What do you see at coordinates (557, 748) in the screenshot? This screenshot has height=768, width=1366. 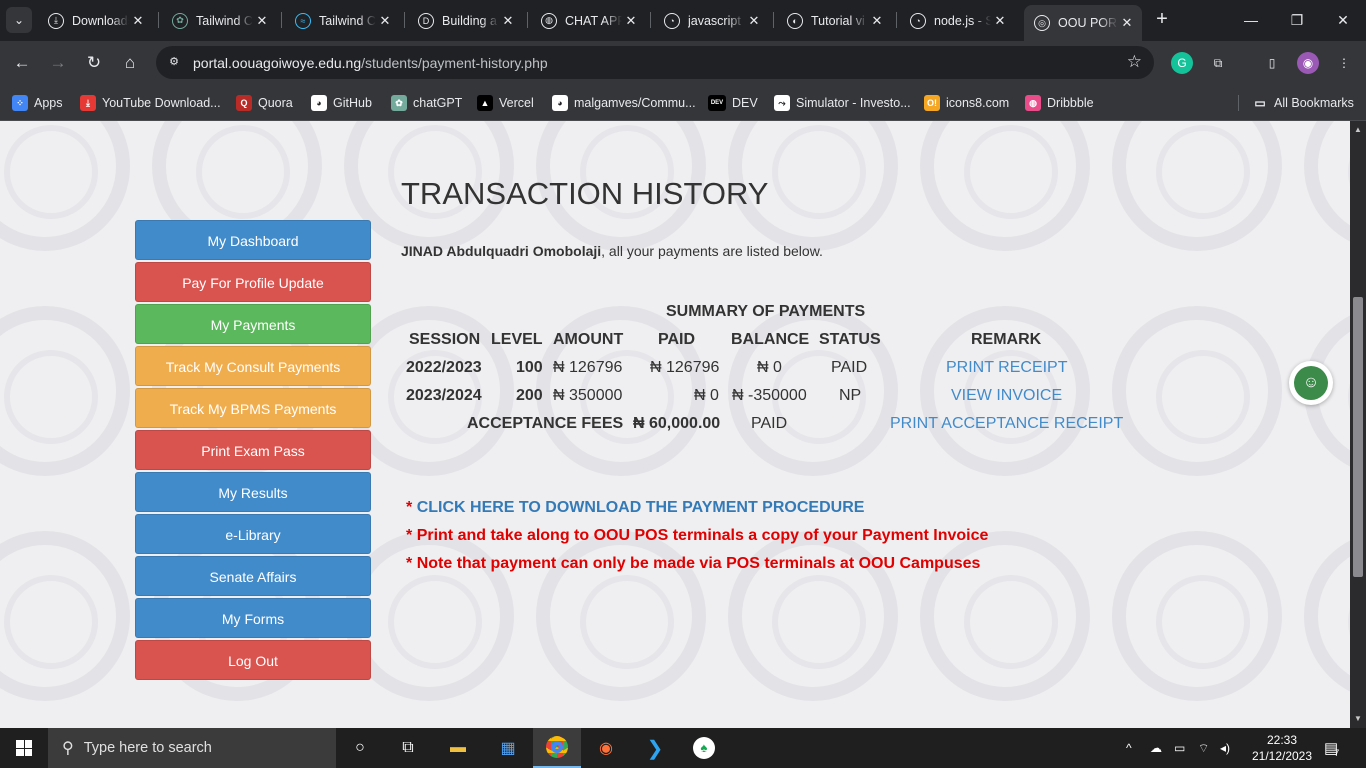 I see `chrome-taskbar-icon` at bounding box center [557, 748].